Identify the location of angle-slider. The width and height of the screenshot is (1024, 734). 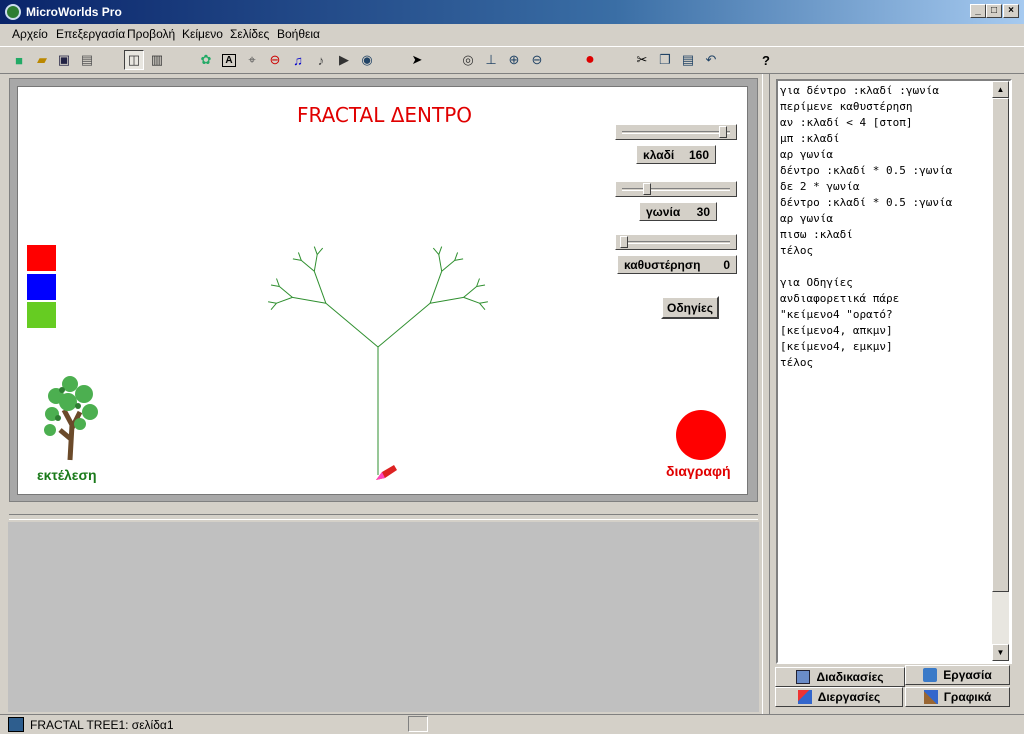
(676, 189).